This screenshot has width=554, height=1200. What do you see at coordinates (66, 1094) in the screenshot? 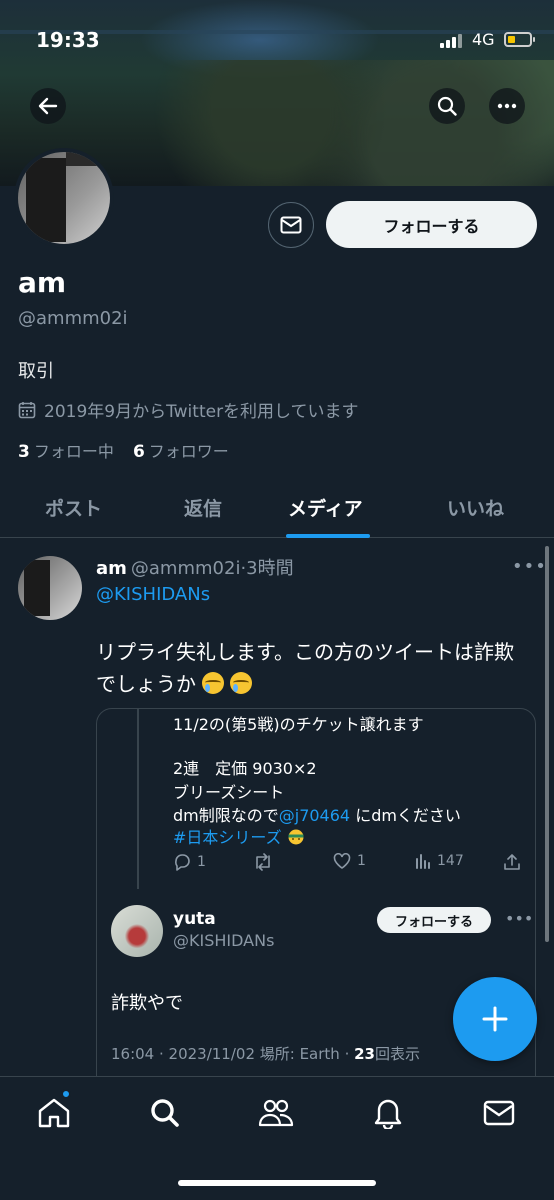
I see `home-notification-dot` at bounding box center [66, 1094].